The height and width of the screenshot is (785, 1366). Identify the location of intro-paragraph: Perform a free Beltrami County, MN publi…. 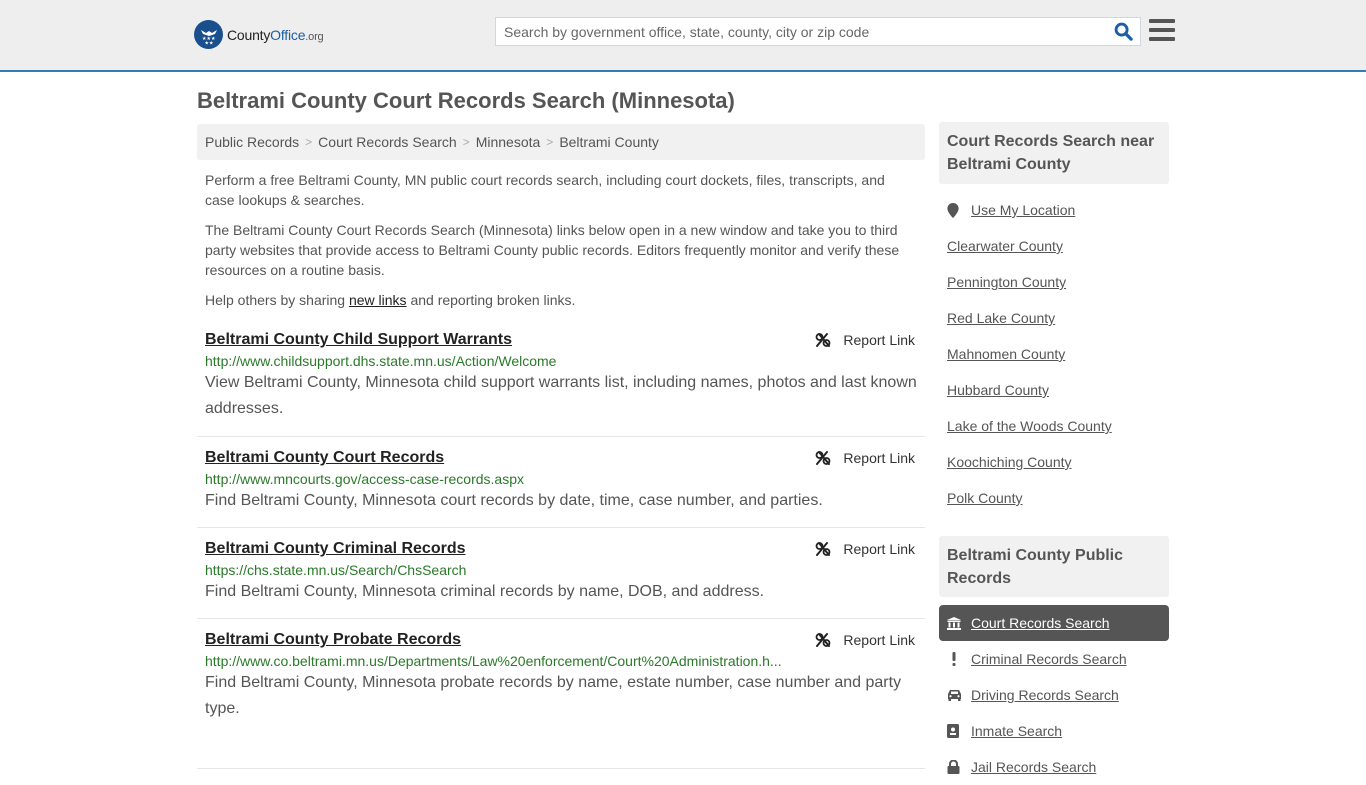
(545, 190).